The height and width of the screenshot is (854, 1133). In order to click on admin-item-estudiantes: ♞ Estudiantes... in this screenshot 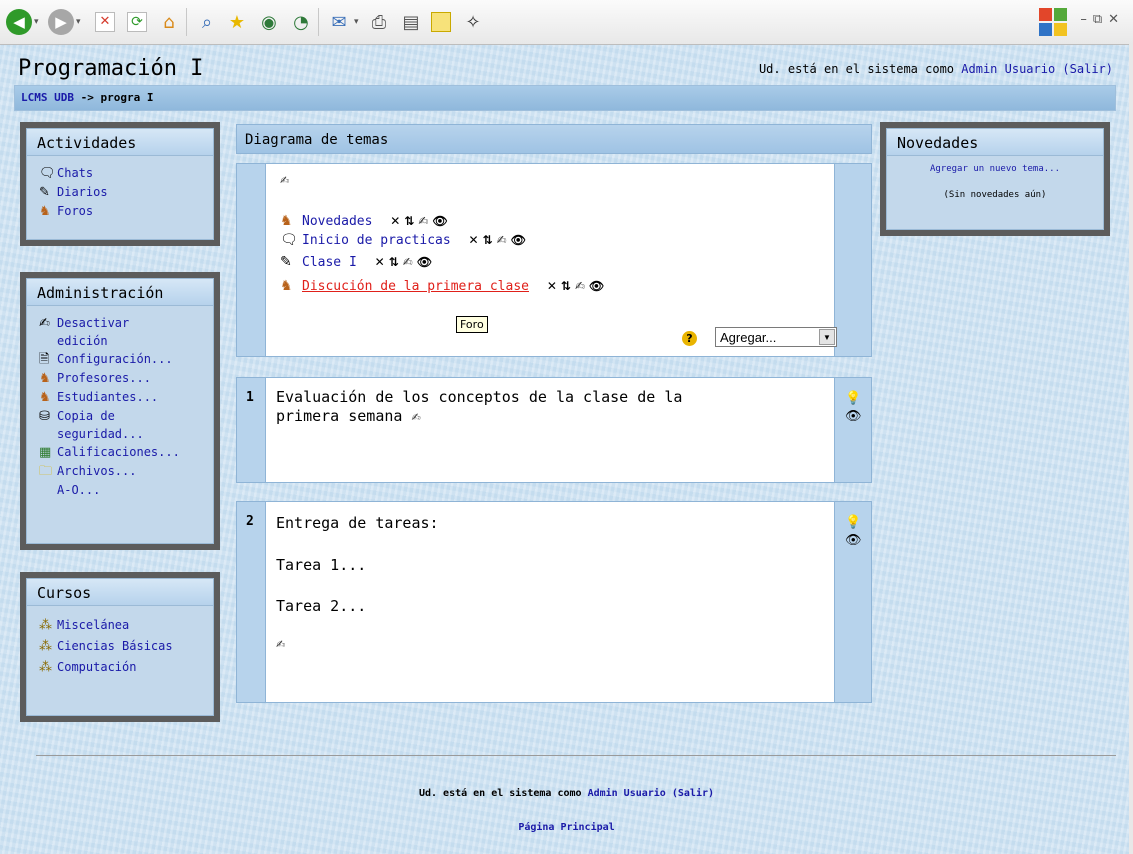, I will do `click(126, 397)`.